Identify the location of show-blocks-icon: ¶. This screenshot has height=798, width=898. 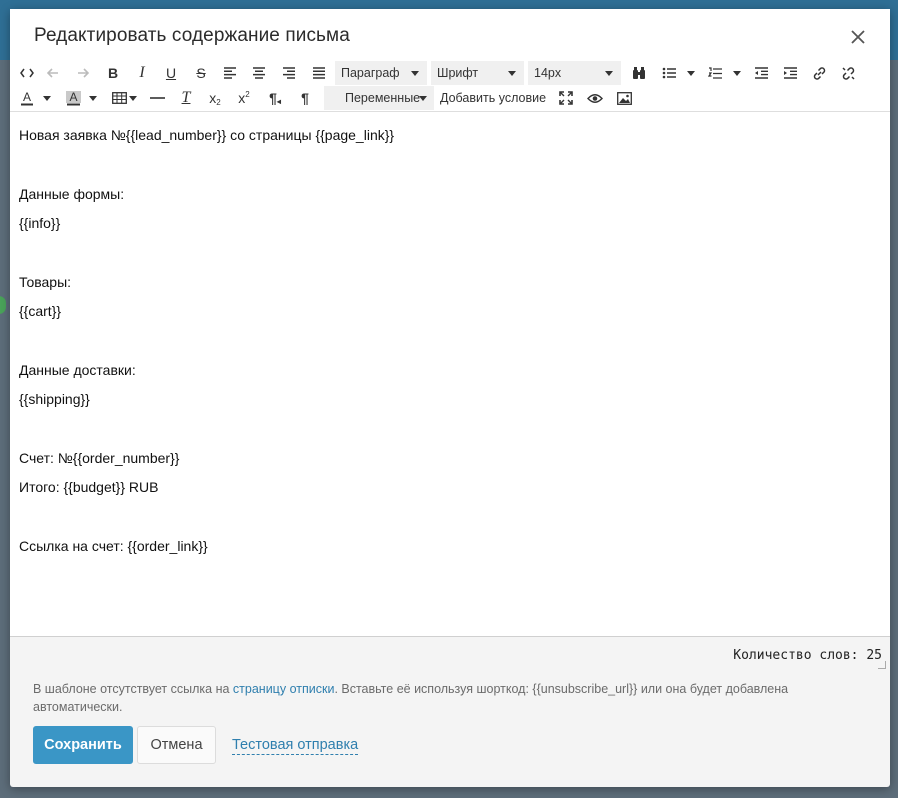
(305, 98).